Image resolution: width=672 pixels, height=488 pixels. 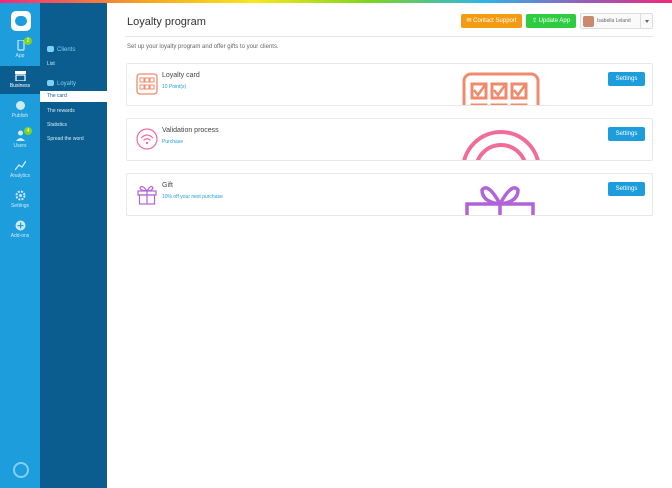 What do you see at coordinates (21, 21) in the screenshot?
I see `app-logo-icon` at bounding box center [21, 21].